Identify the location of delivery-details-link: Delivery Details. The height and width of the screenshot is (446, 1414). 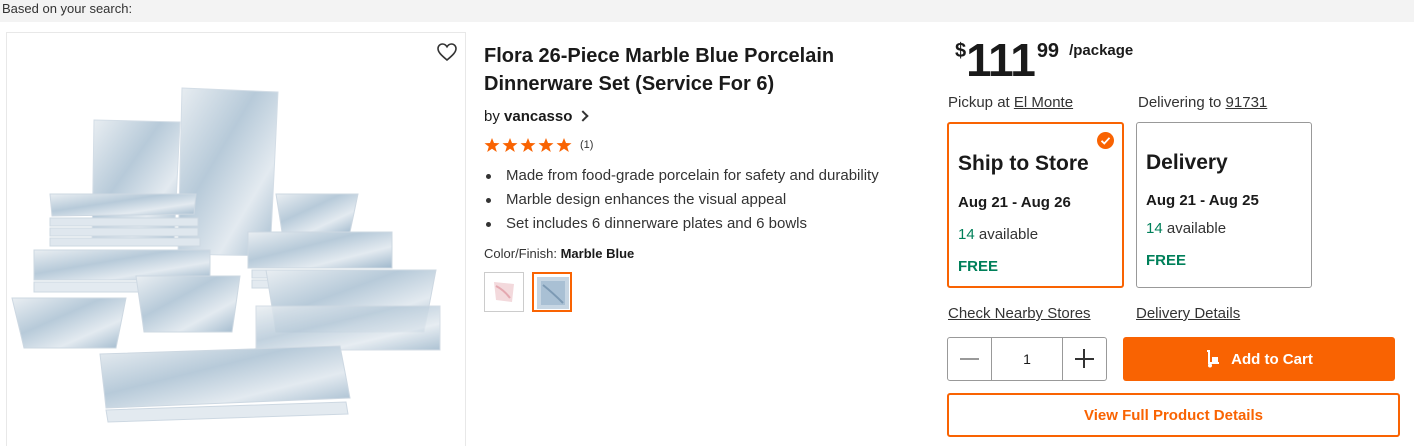
(1188, 313).